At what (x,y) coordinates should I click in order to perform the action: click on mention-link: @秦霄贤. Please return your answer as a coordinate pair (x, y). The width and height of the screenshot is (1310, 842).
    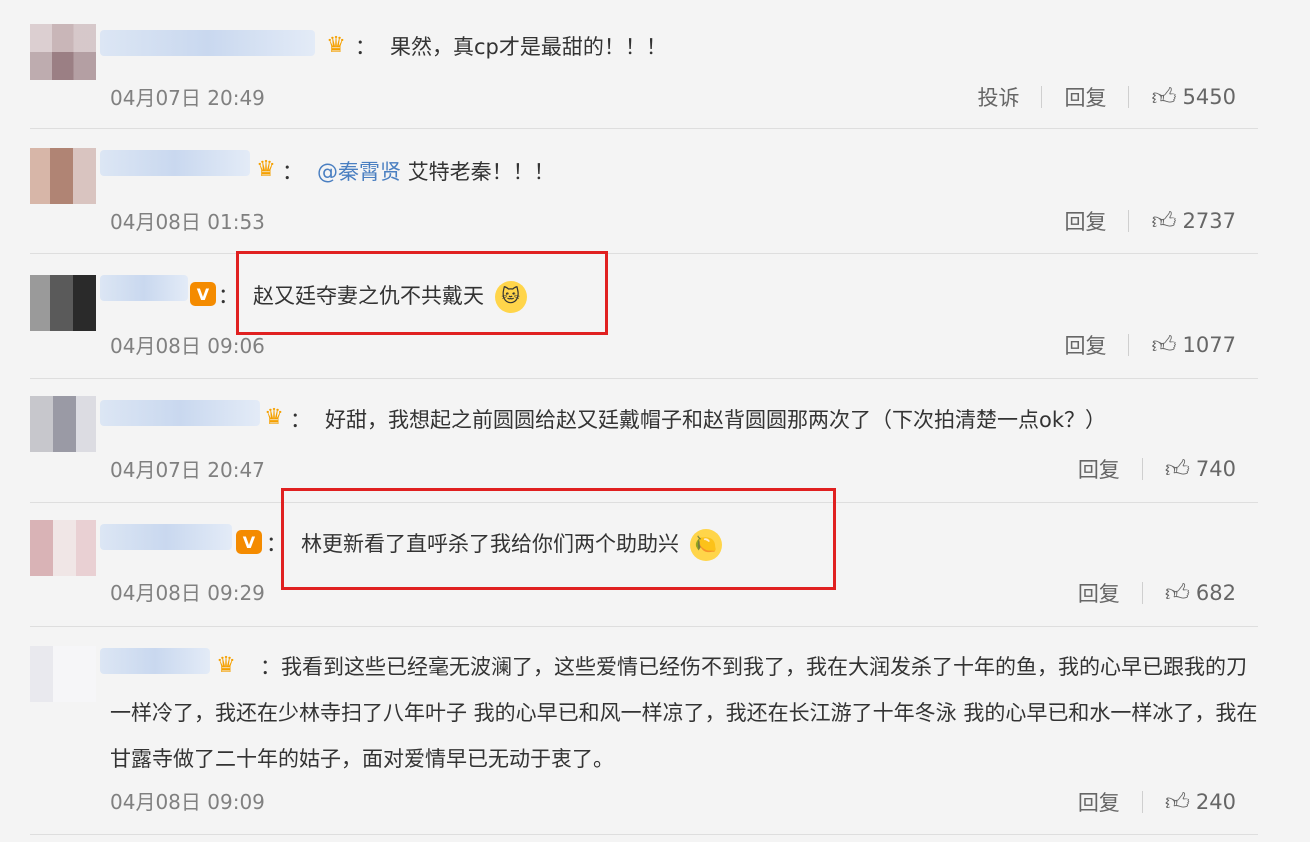
    Looking at the image, I should click on (359, 172).